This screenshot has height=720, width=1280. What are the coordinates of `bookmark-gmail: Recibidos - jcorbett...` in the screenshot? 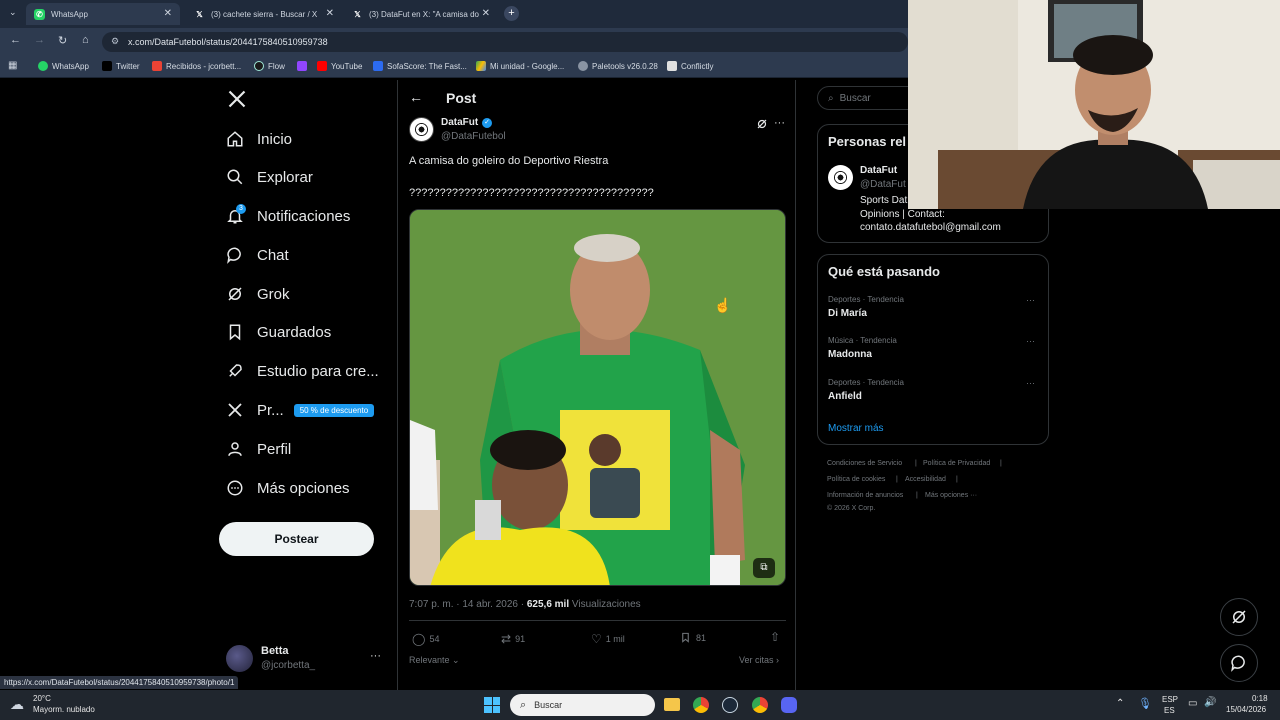 It's located at (196, 66).